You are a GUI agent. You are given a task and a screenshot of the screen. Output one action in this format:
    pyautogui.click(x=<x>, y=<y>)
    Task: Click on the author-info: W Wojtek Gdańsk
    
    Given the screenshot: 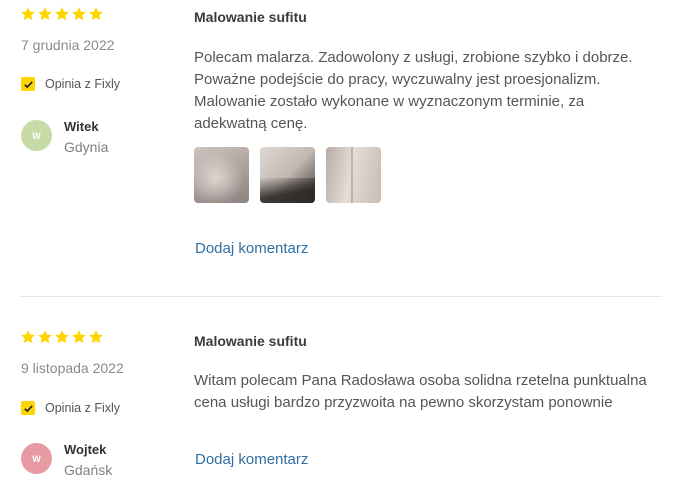 What is the action you would take?
    pyautogui.click(x=67, y=461)
    